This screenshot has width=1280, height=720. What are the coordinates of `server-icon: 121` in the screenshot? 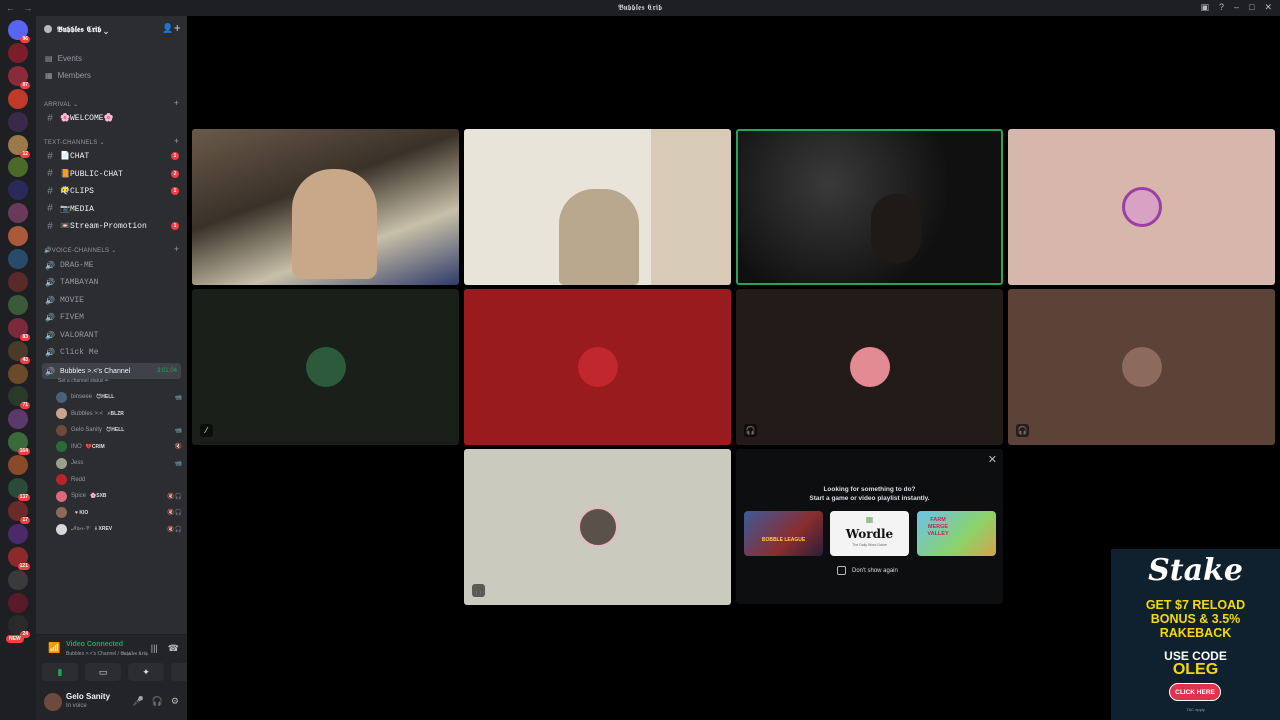 It's located at (19, 558).